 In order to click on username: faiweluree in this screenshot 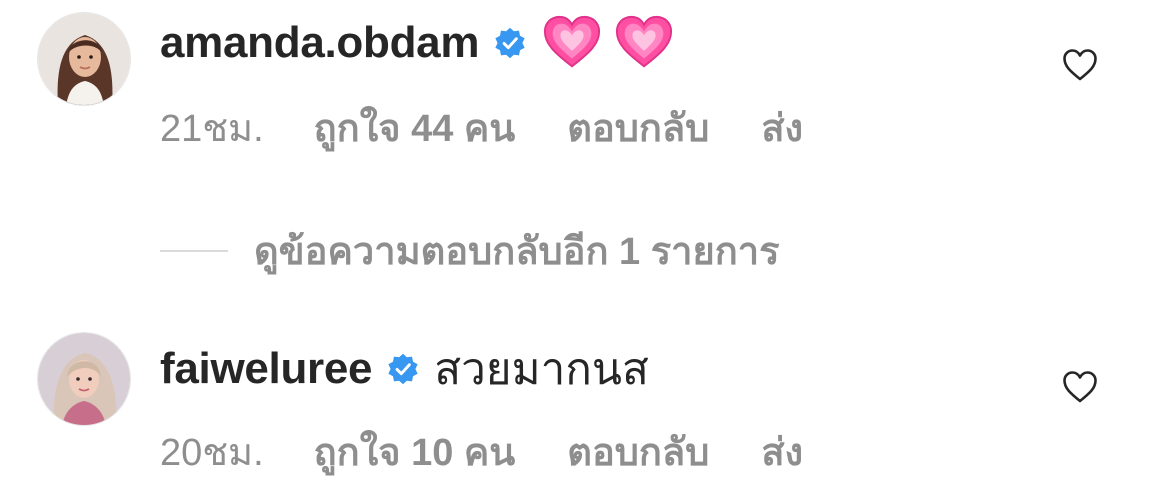, I will do `click(266, 369)`.